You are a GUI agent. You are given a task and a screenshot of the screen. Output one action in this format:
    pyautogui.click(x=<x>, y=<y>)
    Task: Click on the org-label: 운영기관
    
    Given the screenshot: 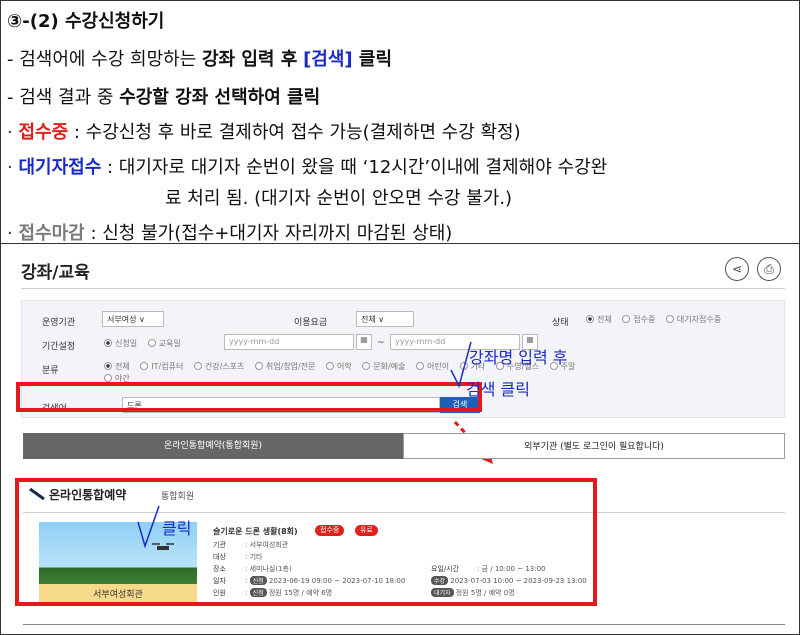 What is the action you would take?
    pyautogui.click(x=59, y=323)
    